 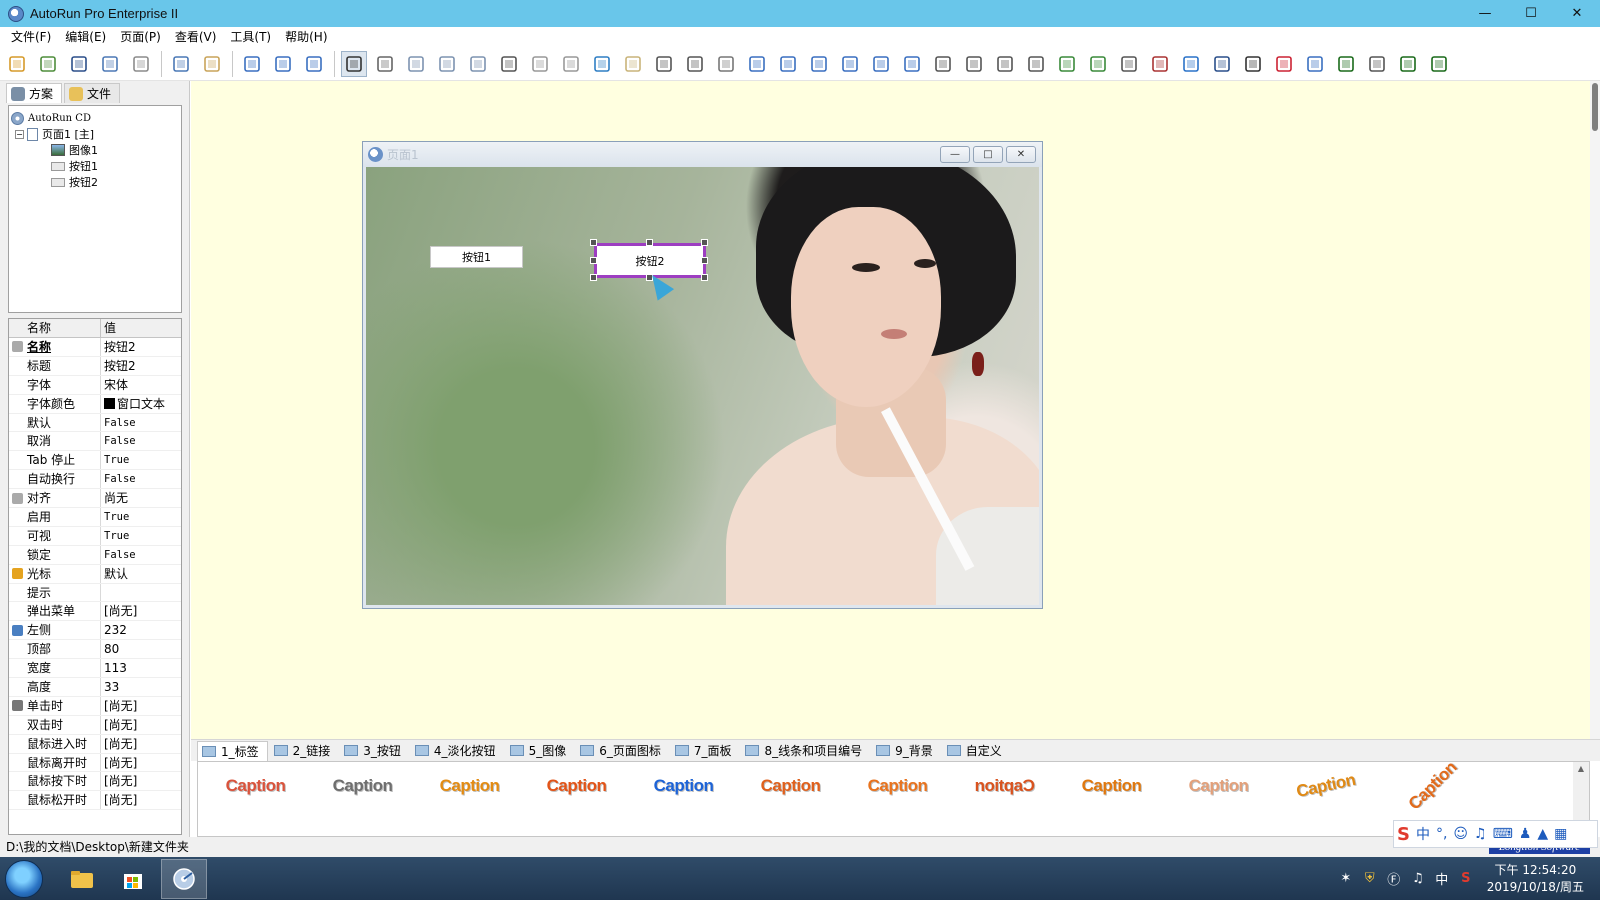 What do you see at coordinates (196, 37) in the screenshot?
I see `menu-view: 查看(V)` at bounding box center [196, 37].